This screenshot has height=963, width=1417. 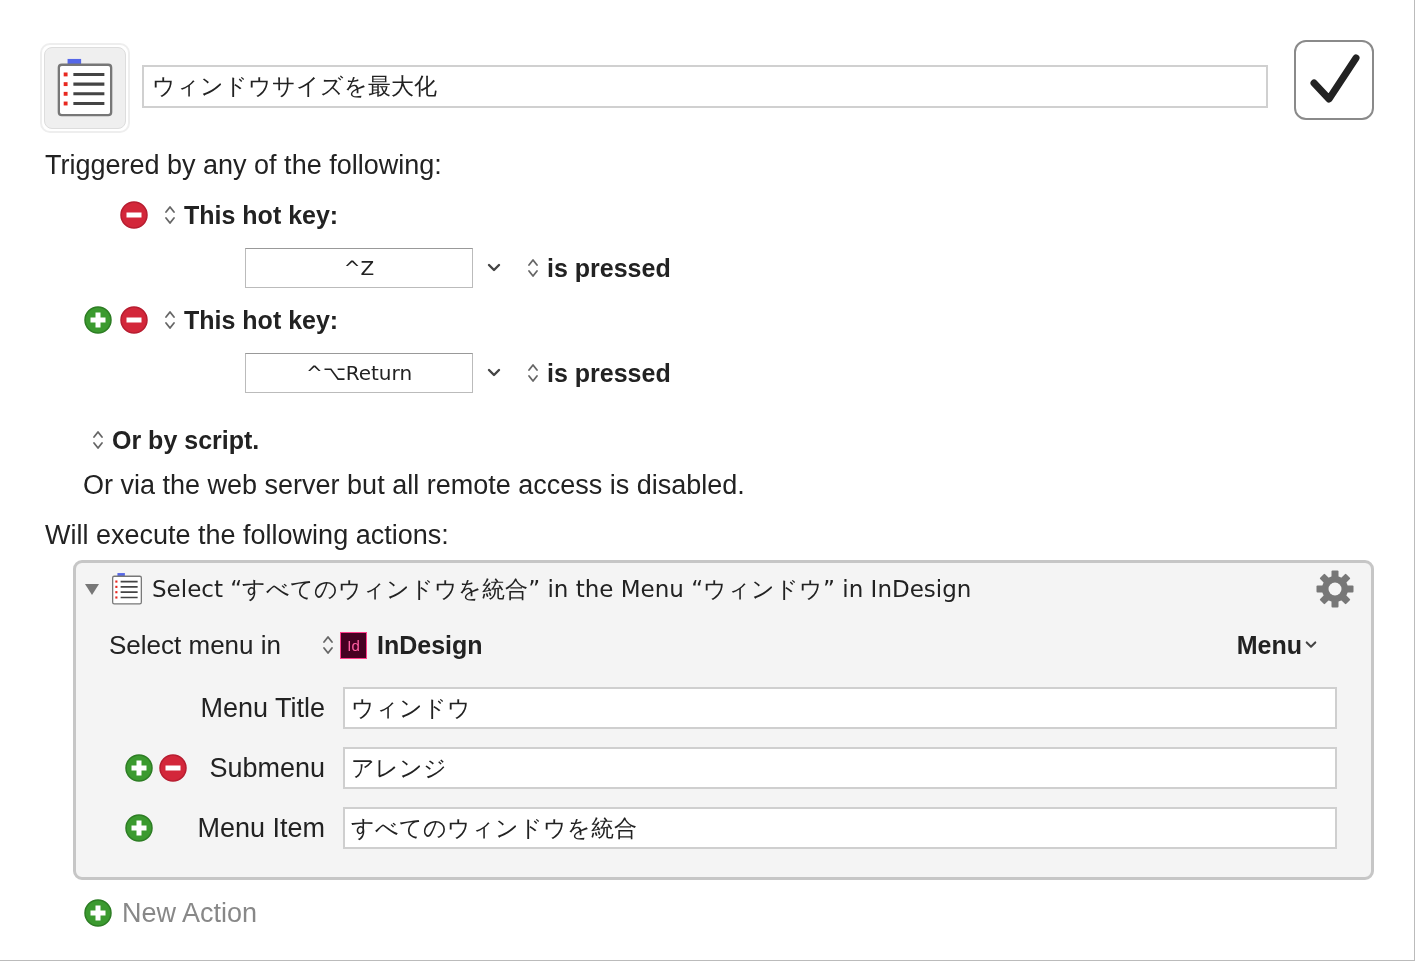 What do you see at coordinates (562, 589) in the screenshot?
I see `action-title: Select “すべてのウィンドウを統合” in the Menu “ウィンドウ” in InDesign` at bounding box center [562, 589].